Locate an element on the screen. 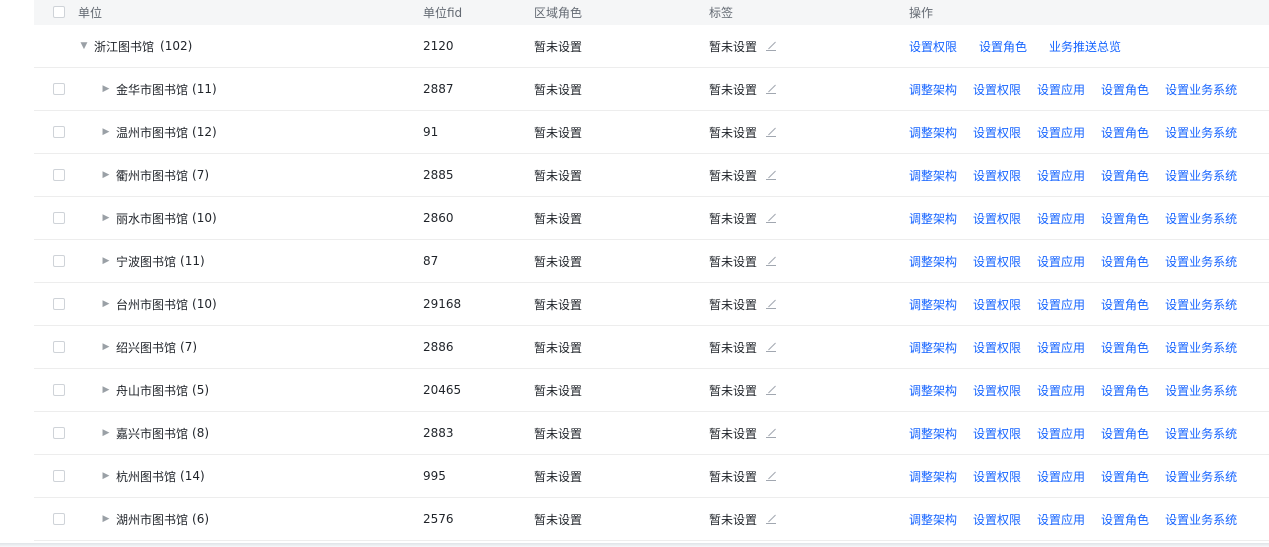  unit-count: (8) is located at coordinates (201, 433).